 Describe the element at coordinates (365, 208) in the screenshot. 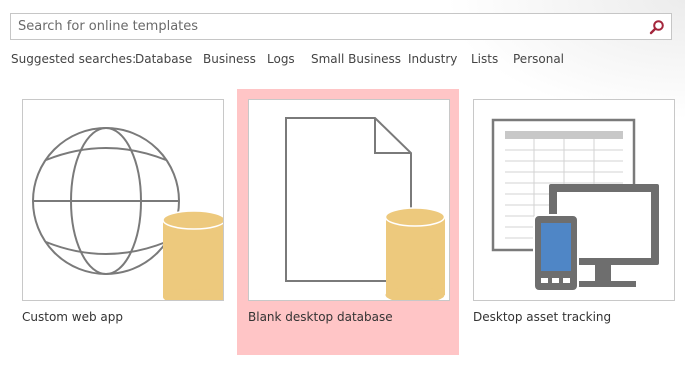

I see `blank-document-database-icon` at that location.